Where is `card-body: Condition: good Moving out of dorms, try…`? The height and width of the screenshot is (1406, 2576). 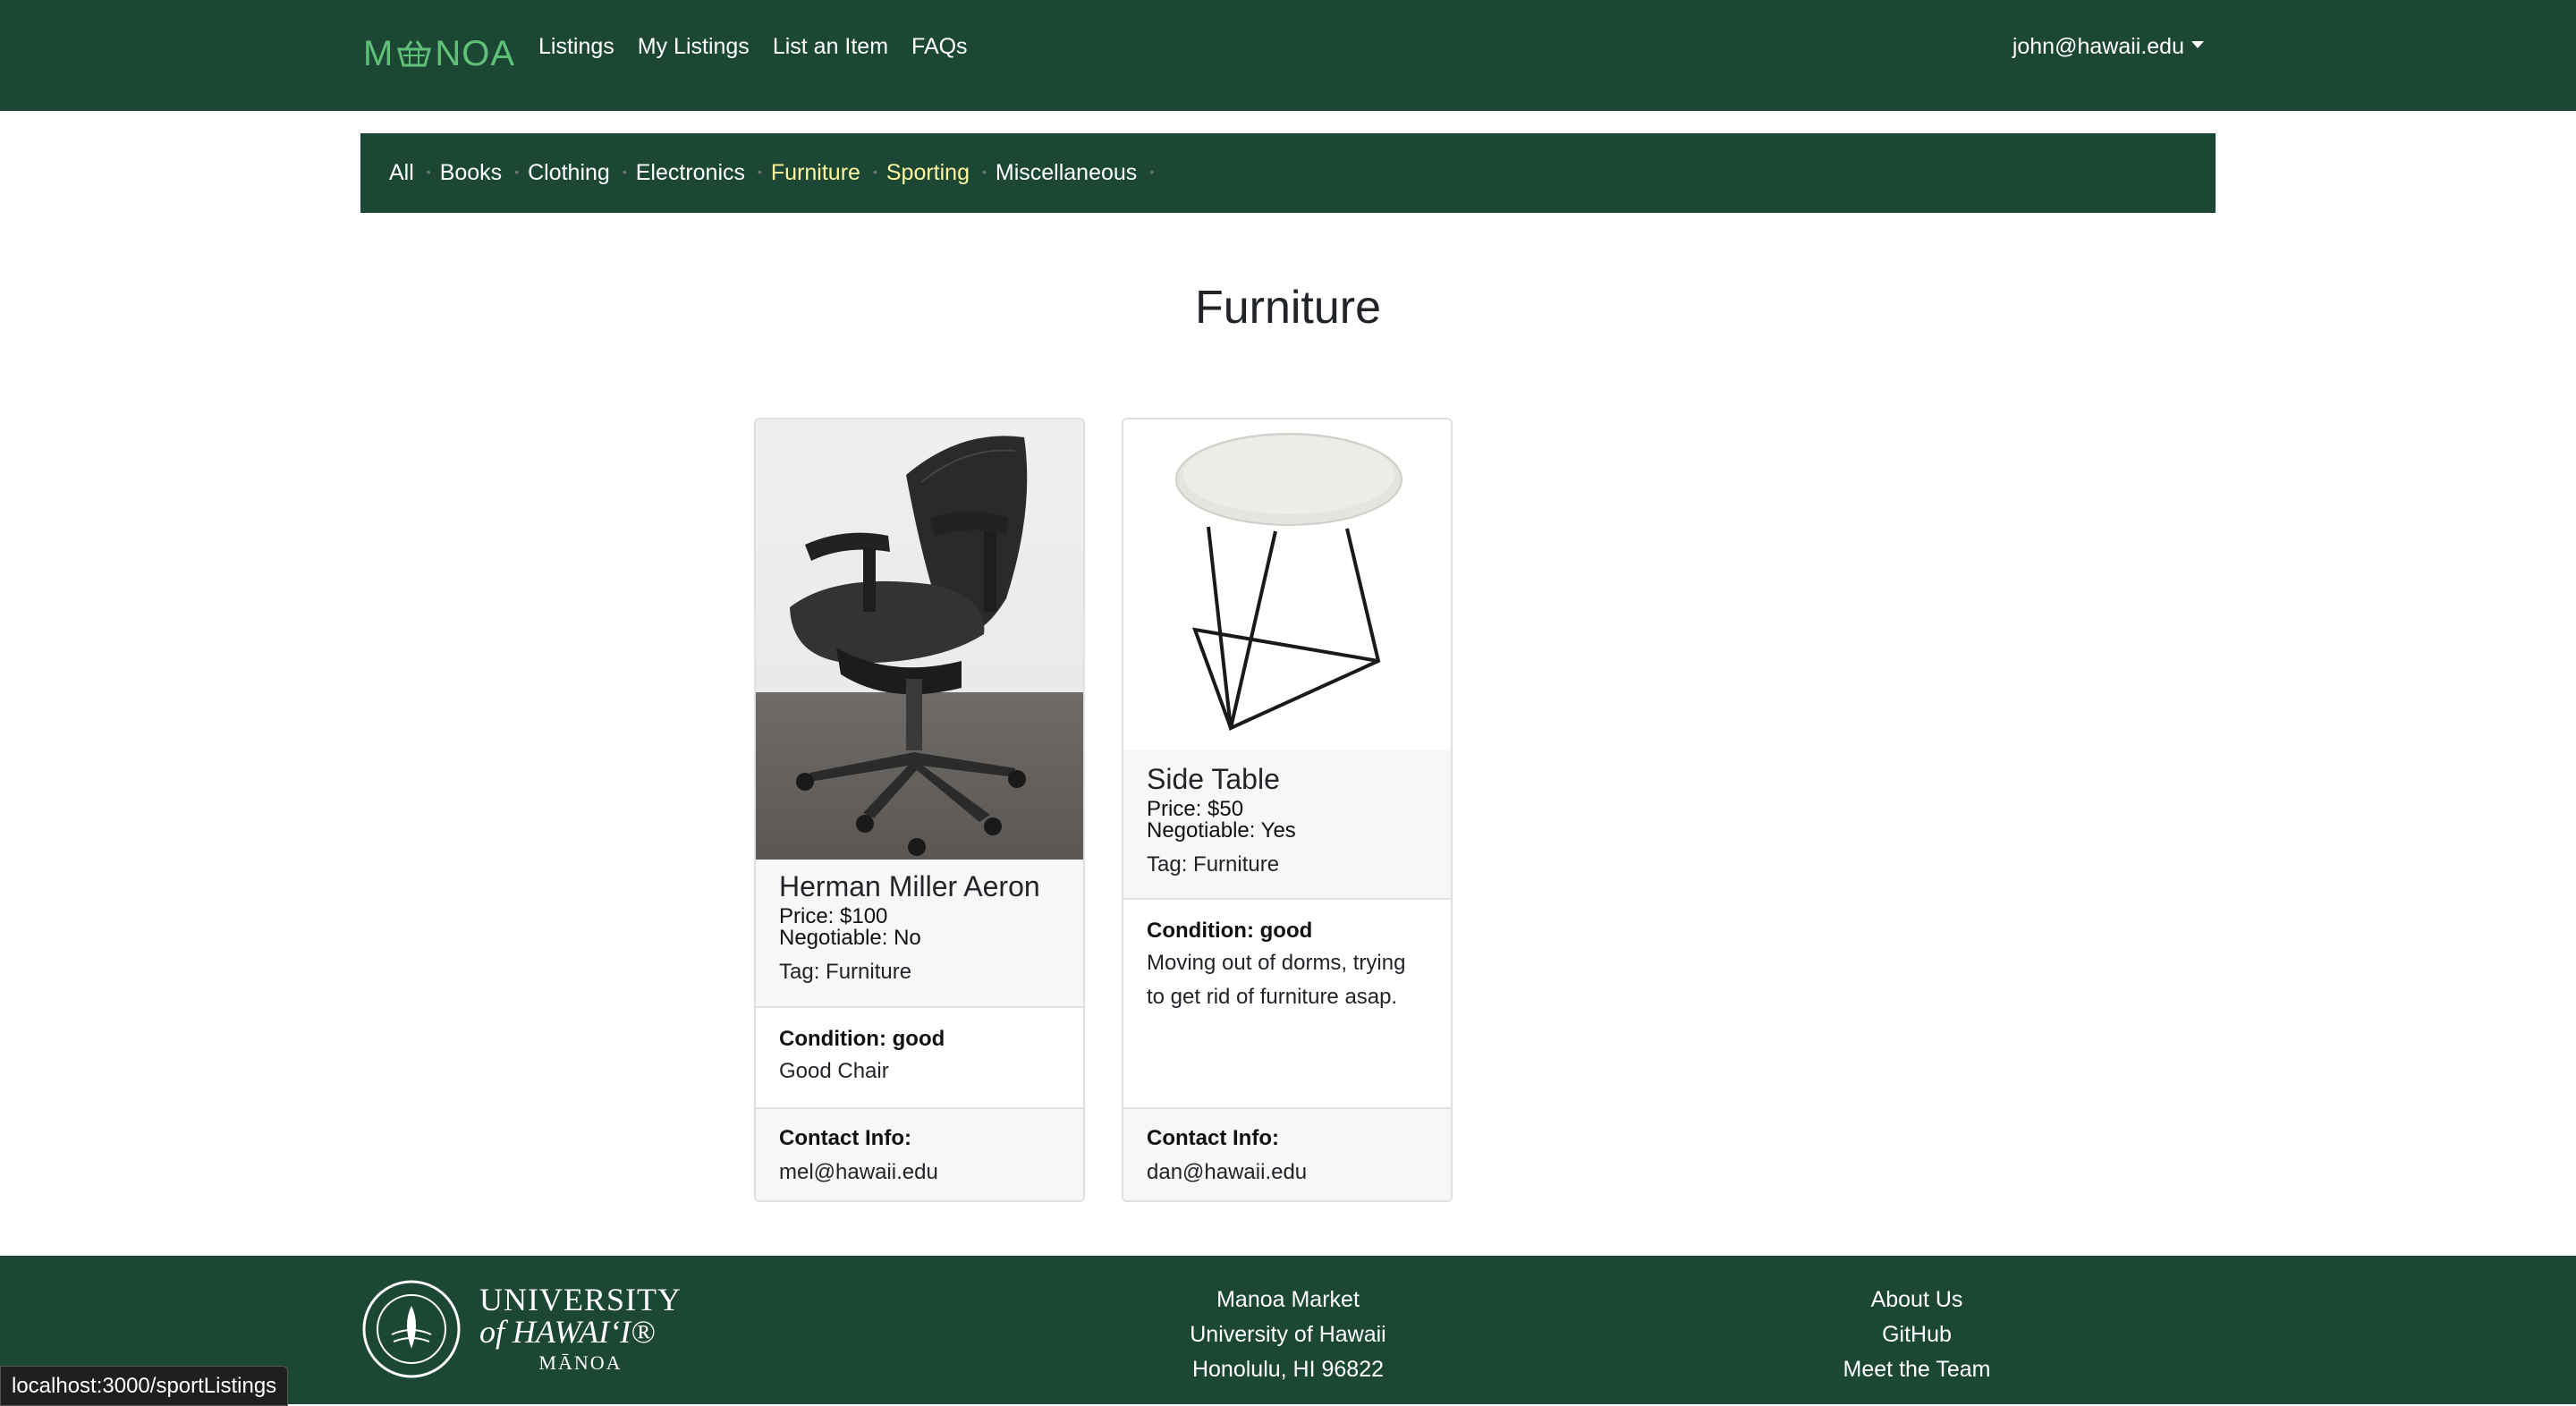 card-body: Condition: good Moving out of dorms, try… is located at coordinates (1287, 1006).